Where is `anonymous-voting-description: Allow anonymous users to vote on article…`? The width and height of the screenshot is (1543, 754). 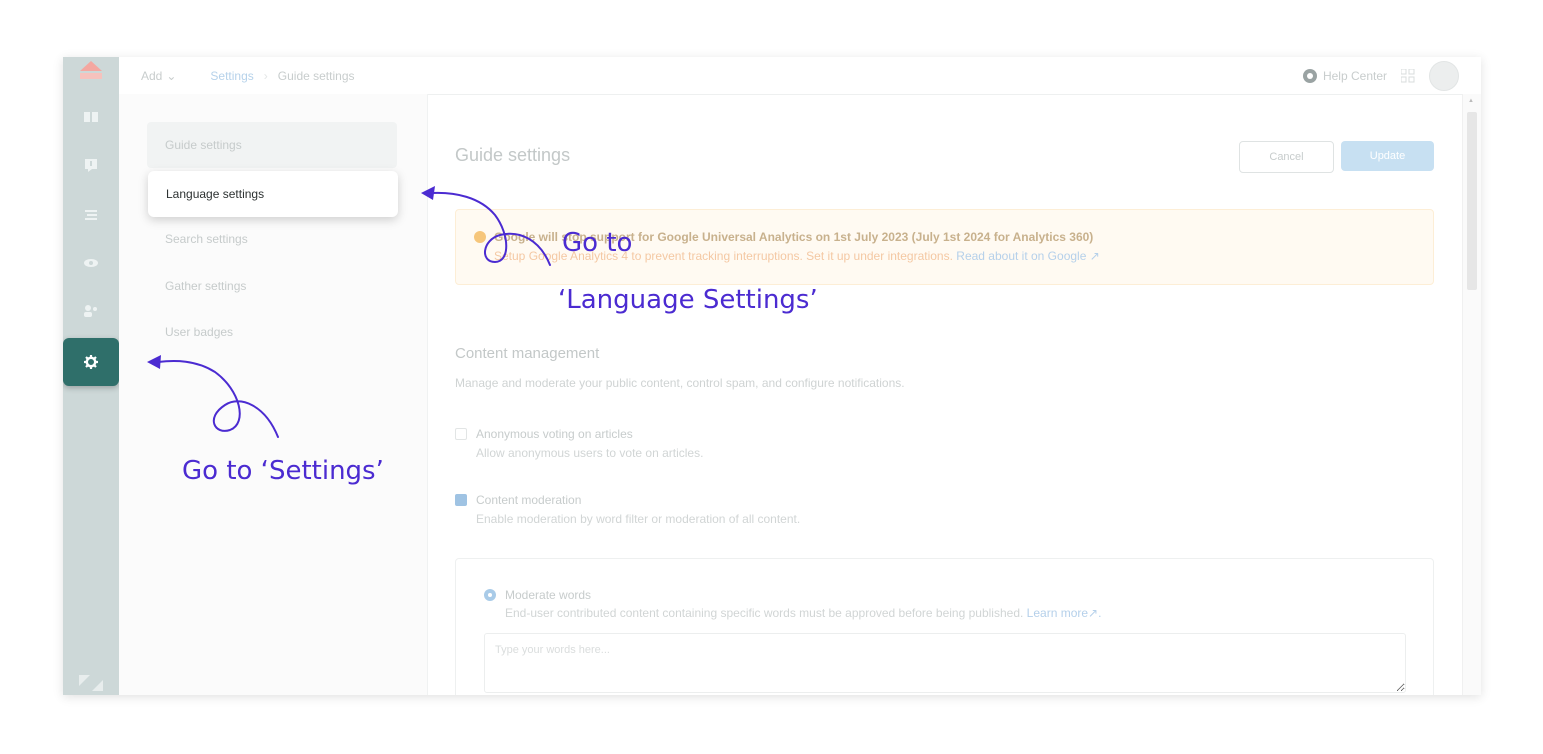 anonymous-voting-description: Allow anonymous users to vote on article… is located at coordinates (590, 453).